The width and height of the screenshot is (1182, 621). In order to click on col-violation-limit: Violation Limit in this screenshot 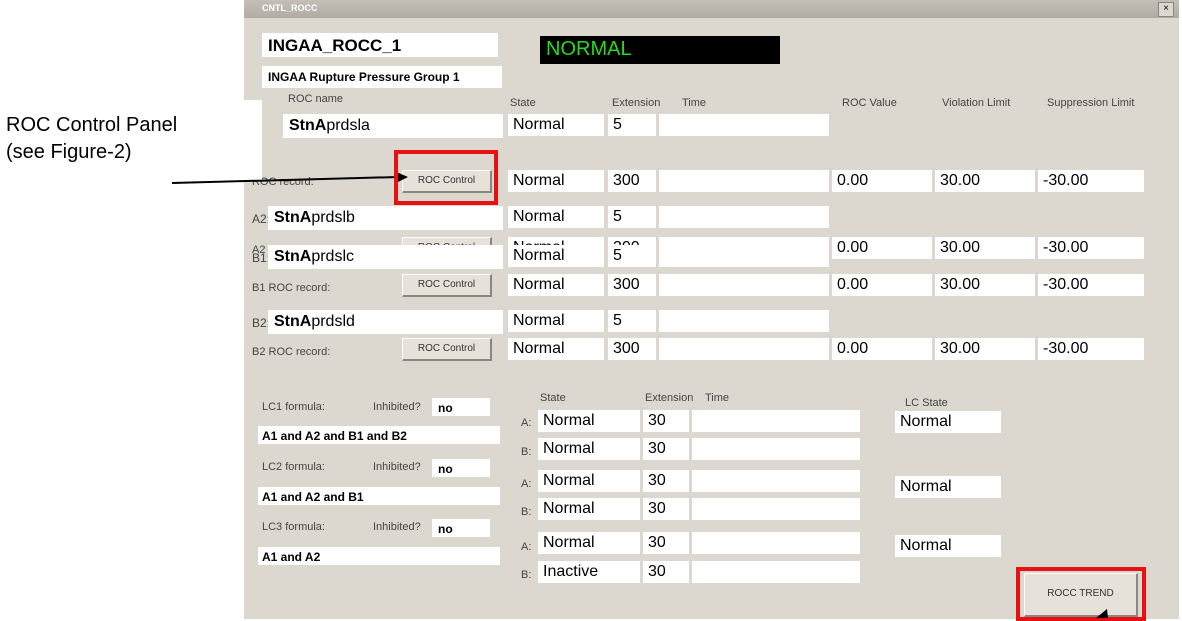, I will do `click(976, 103)`.